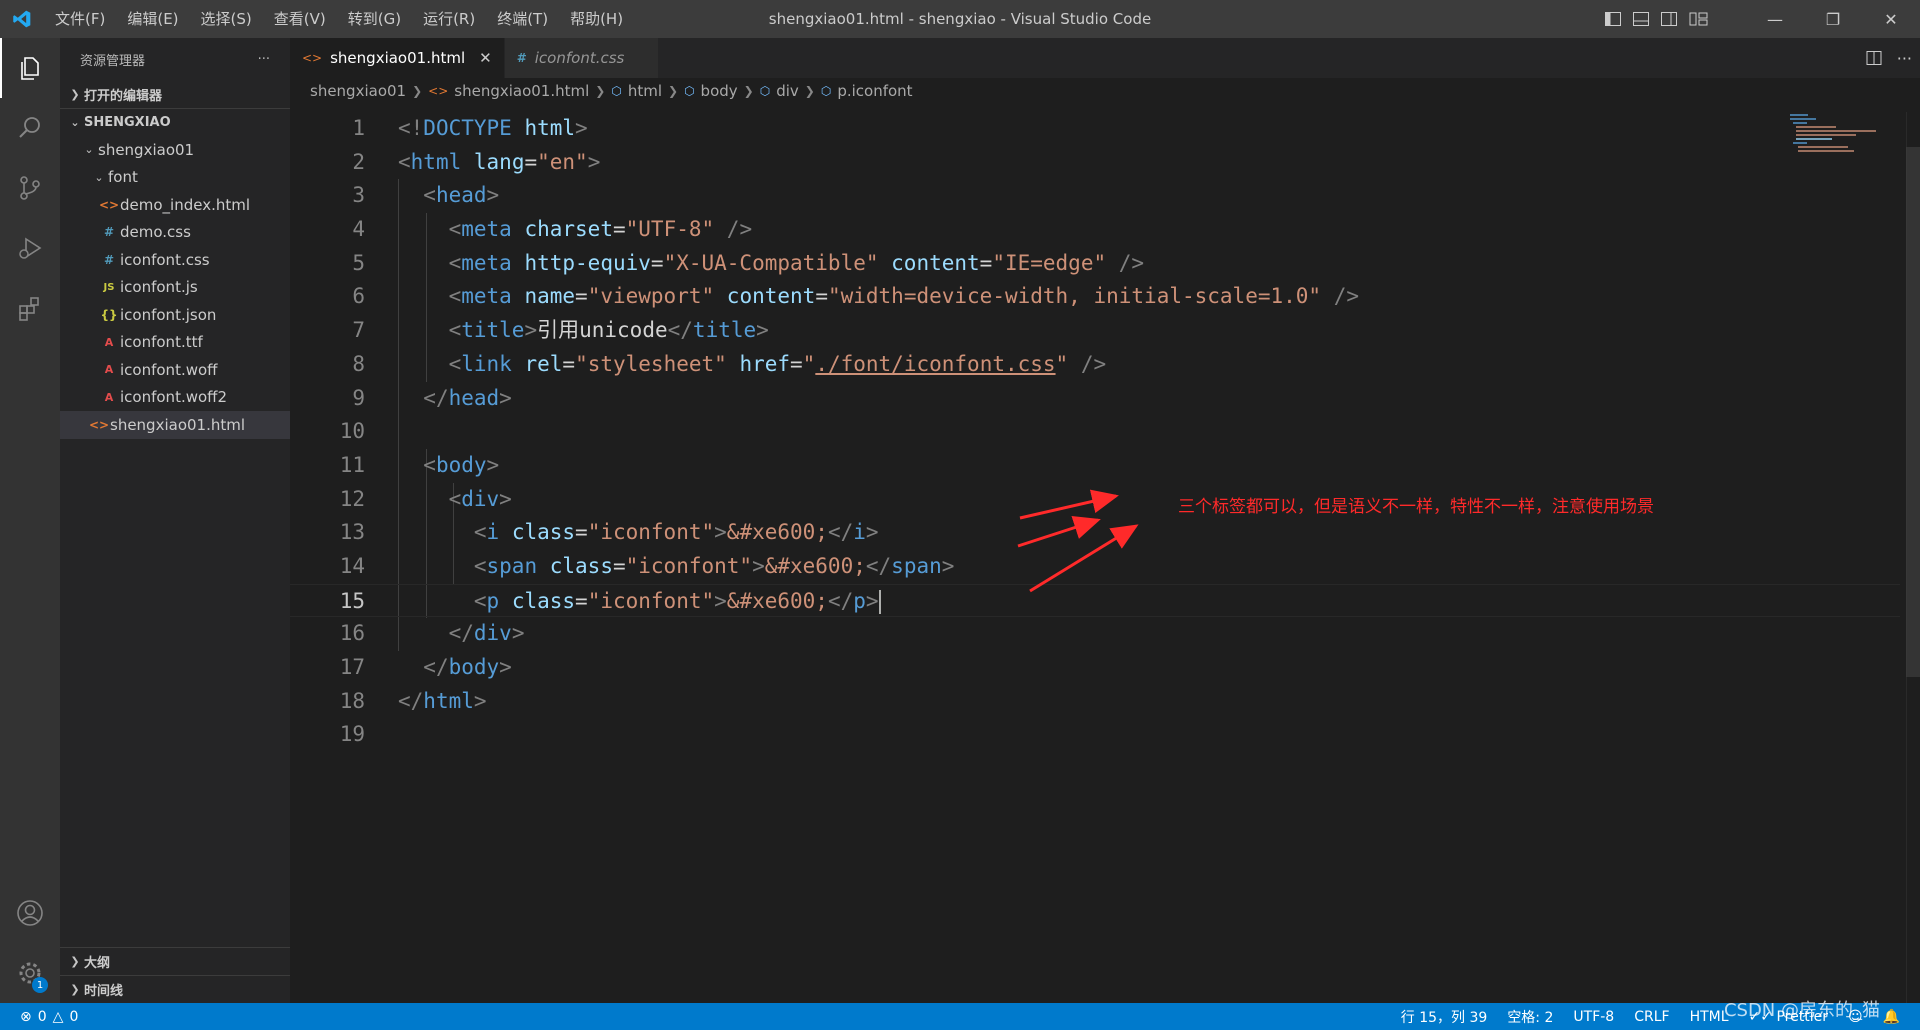  What do you see at coordinates (1775, 19) in the screenshot?
I see `minimize-icon: —` at bounding box center [1775, 19].